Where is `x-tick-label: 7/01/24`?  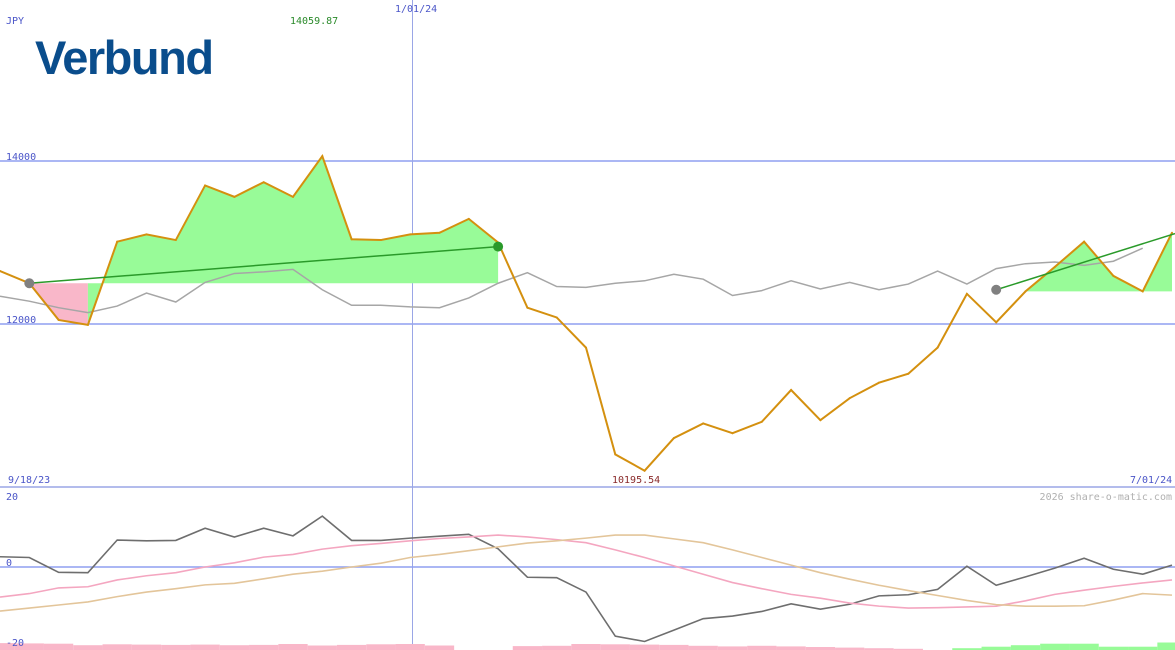
x-tick-label: 7/01/24 is located at coordinates (1151, 480).